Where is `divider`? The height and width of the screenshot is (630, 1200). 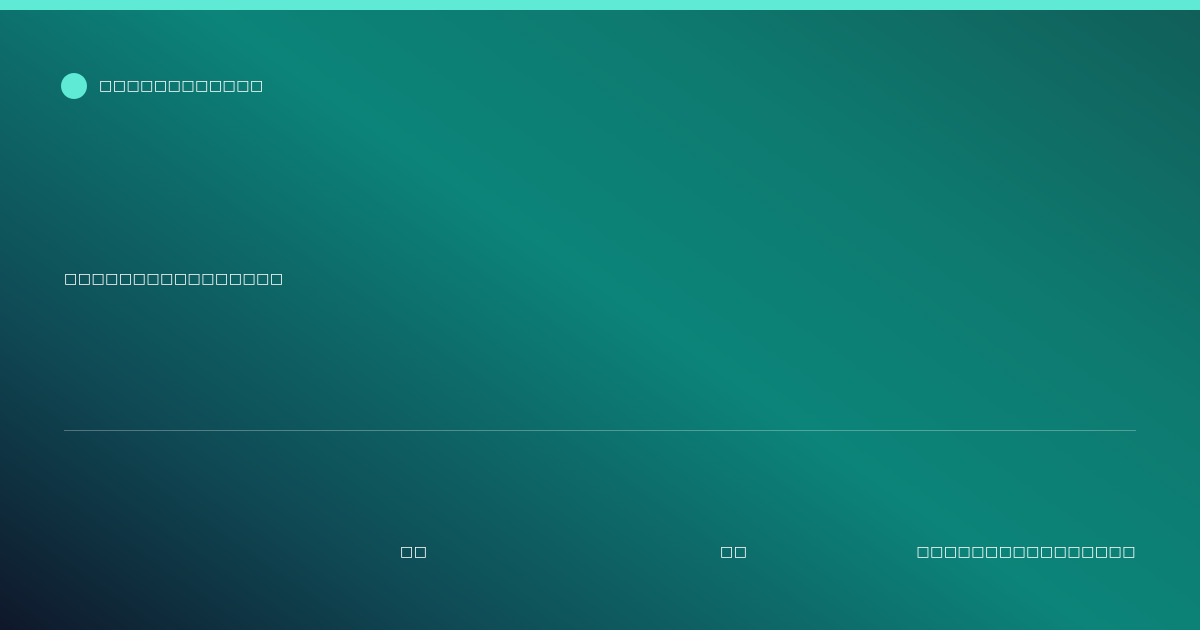 divider is located at coordinates (600, 430).